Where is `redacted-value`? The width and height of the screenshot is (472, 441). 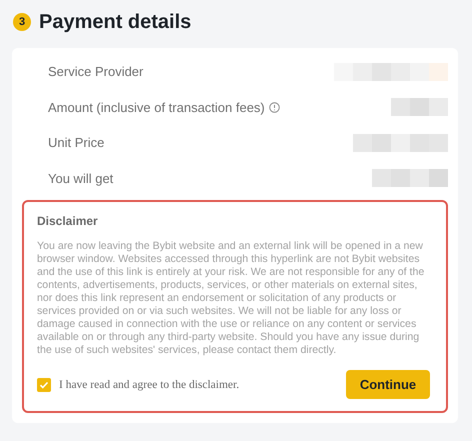
redacted-value is located at coordinates (419, 107).